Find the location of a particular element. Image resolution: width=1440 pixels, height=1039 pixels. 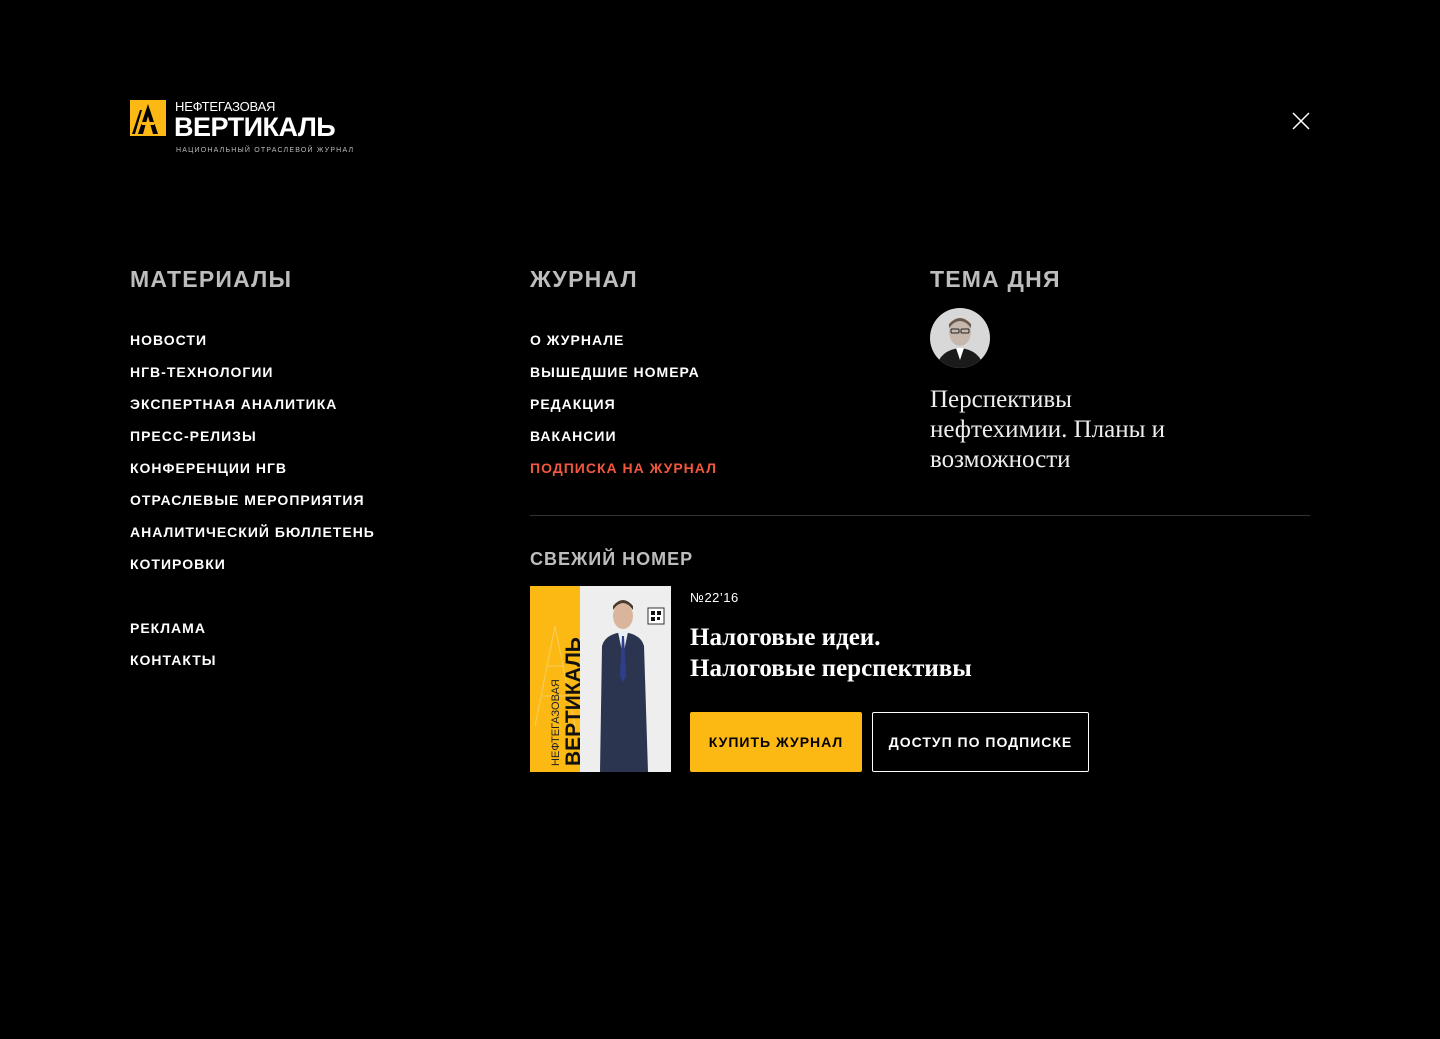

menu-item-news: НОВОСТИ is located at coordinates (168, 340).